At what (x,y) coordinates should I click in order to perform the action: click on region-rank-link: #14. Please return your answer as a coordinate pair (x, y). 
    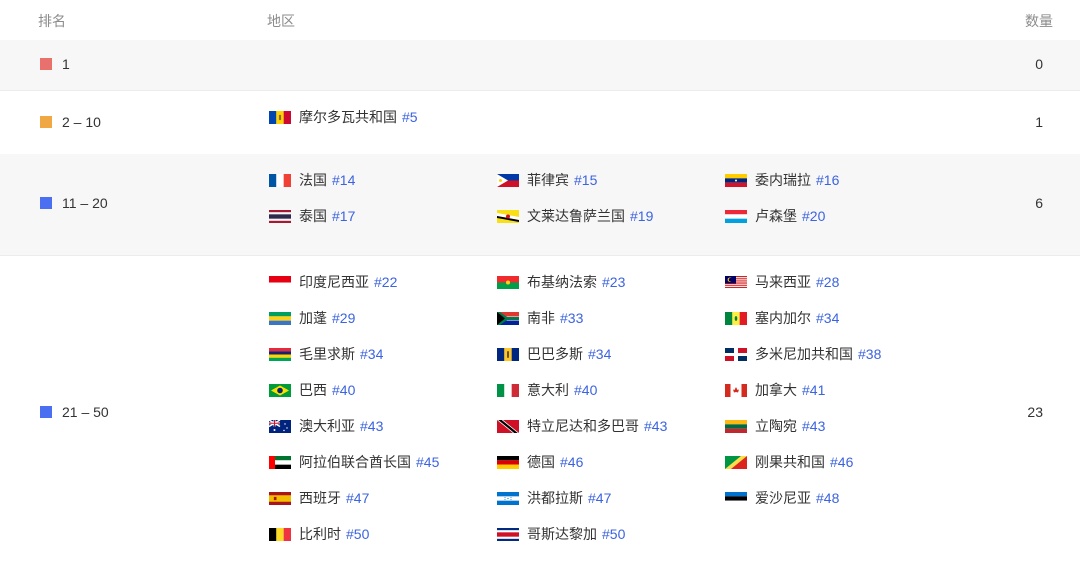
    Looking at the image, I should click on (343, 180).